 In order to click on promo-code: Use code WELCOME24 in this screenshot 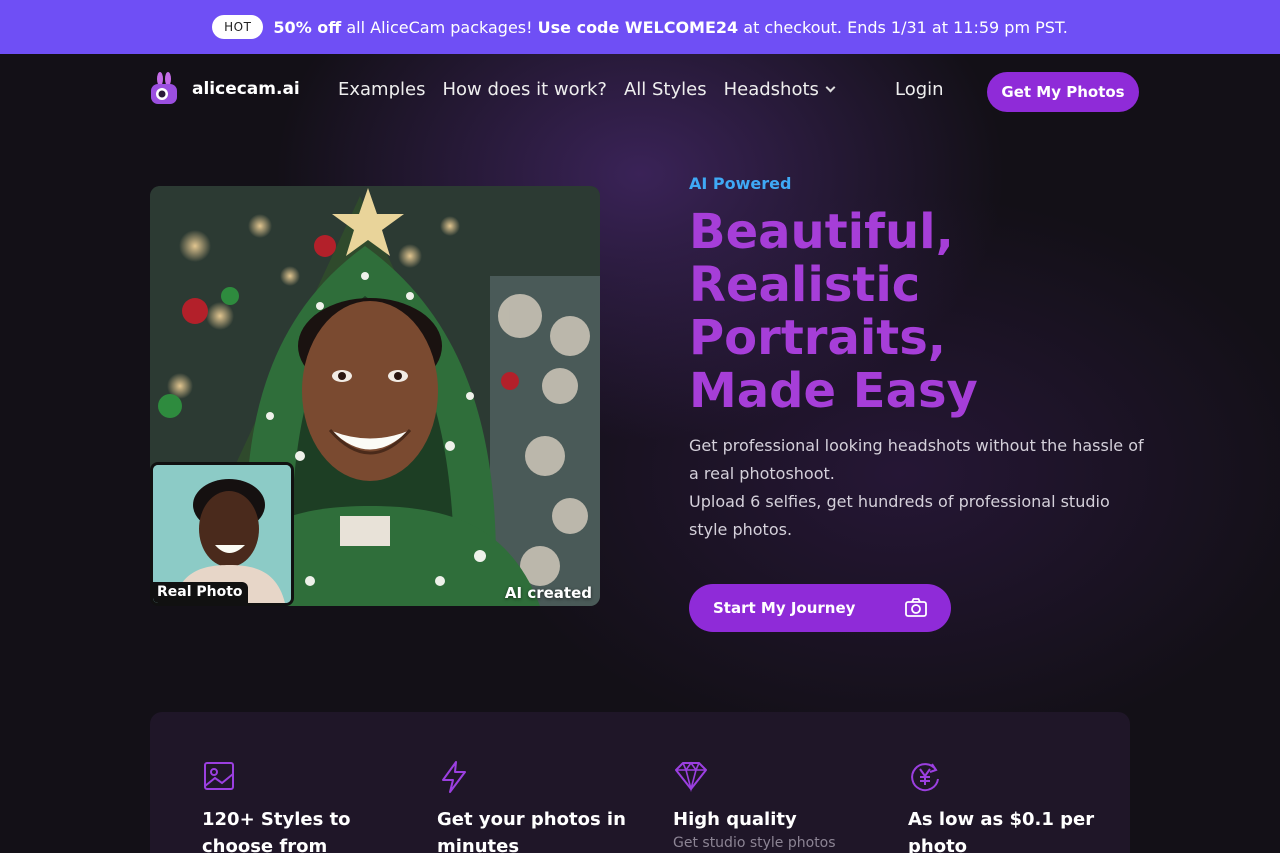, I will do `click(638, 27)`.